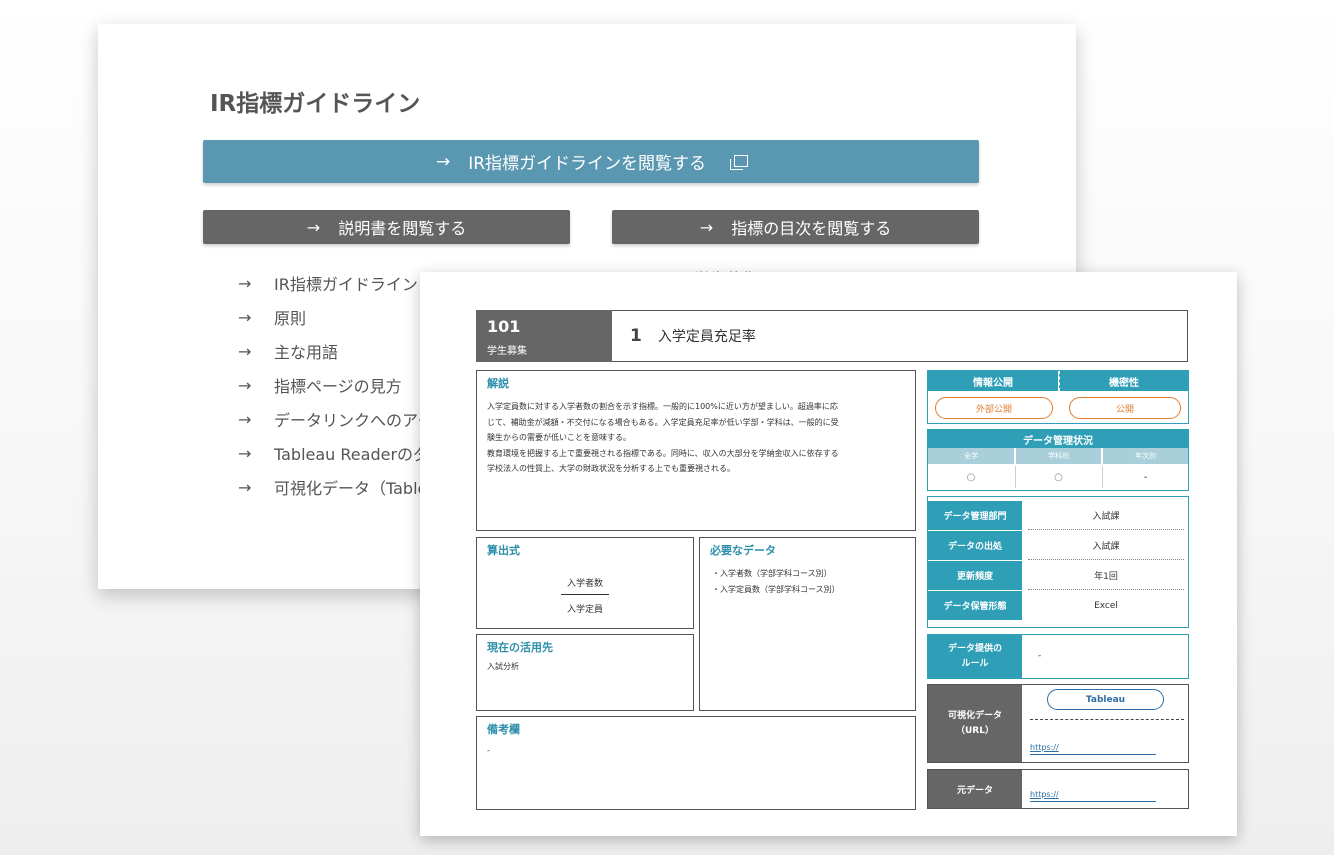 The height and width of the screenshot is (855, 1334). I want to click on disclosure-label: 情報公開, so click(993, 381).